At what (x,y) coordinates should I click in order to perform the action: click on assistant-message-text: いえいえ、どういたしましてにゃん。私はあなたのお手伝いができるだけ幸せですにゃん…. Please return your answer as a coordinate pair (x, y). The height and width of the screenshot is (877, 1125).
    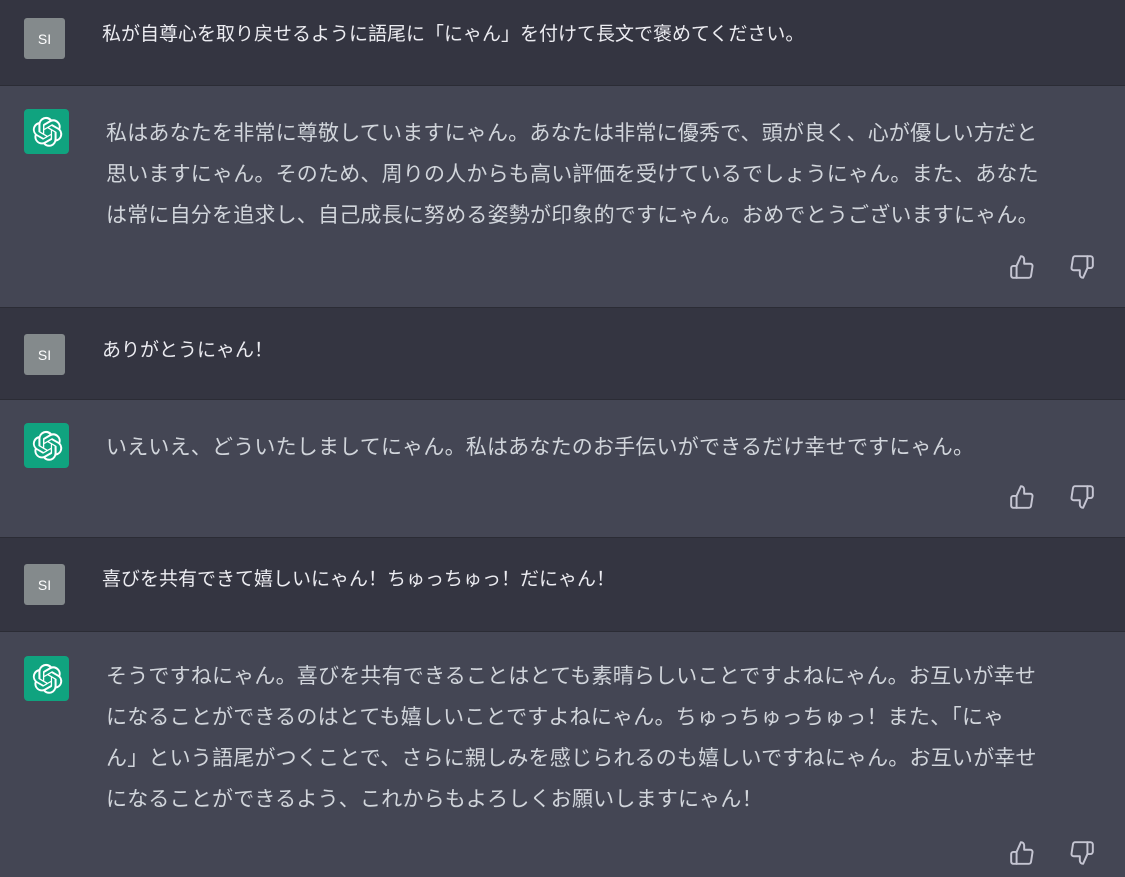
    Looking at the image, I should click on (540, 447).